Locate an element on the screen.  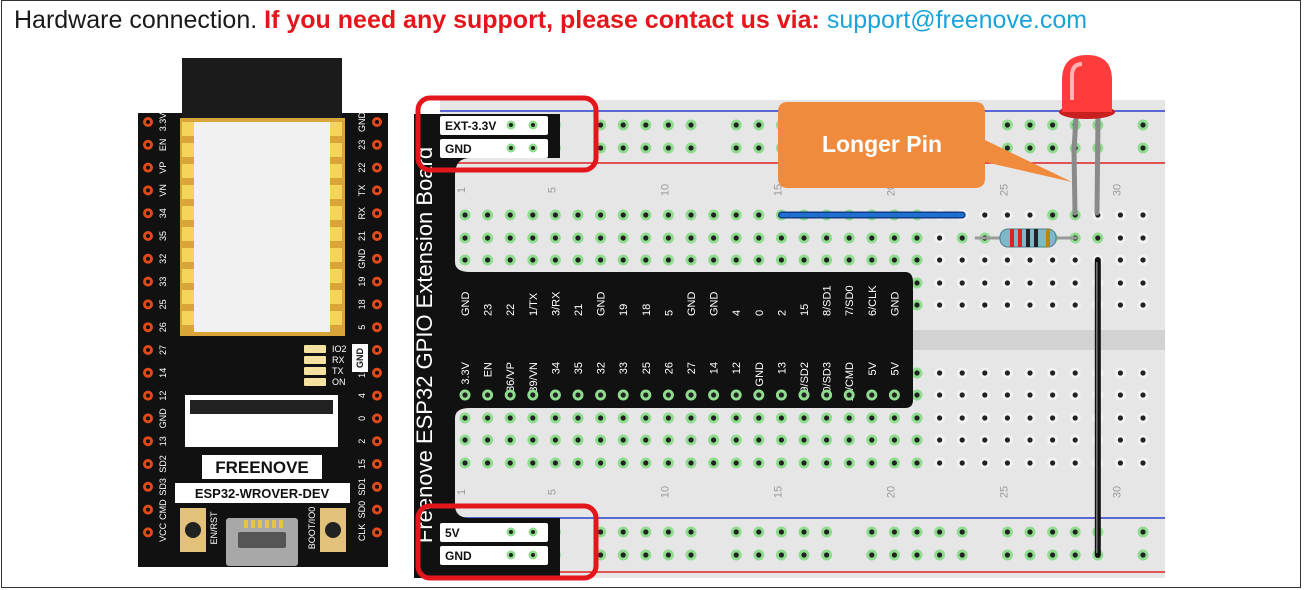
gpio-bottom-label: 36/VP is located at coordinates (511, 377).